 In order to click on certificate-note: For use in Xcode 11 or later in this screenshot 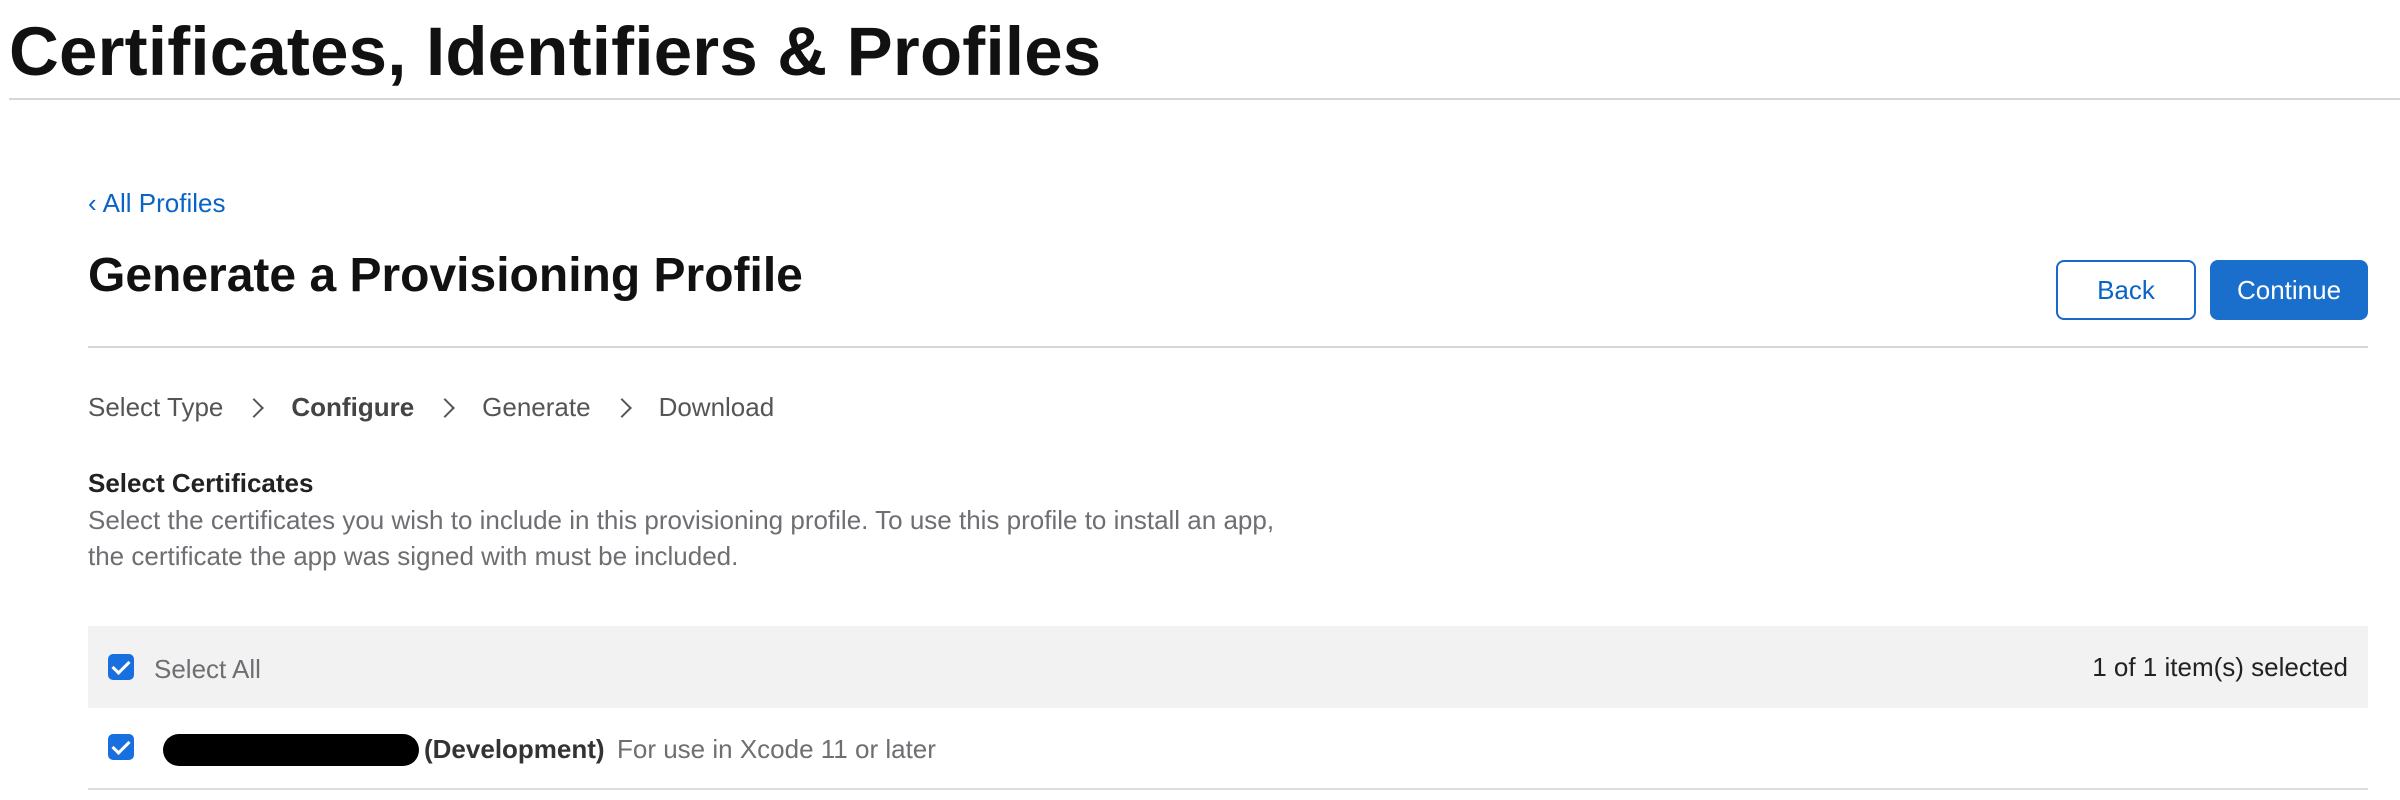, I will do `click(776, 749)`.